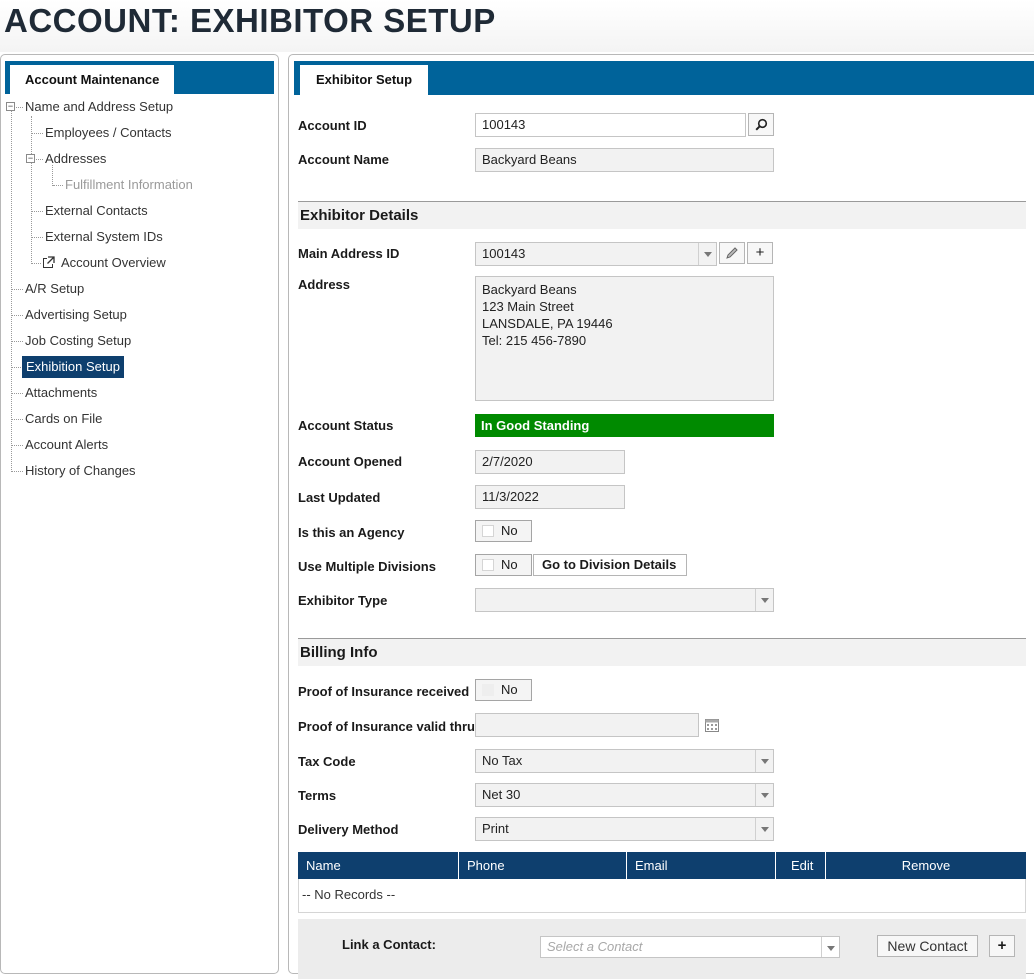  I want to click on delivery-method-dropdown: Print, so click(624, 829).